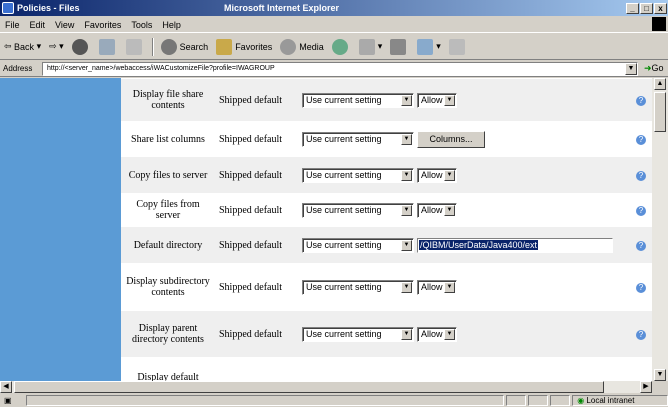 The width and height of the screenshot is (668, 407). What do you see at coordinates (632, 8) in the screenshot?
I see `minimize-button: _` at bounding box center [632, 8].